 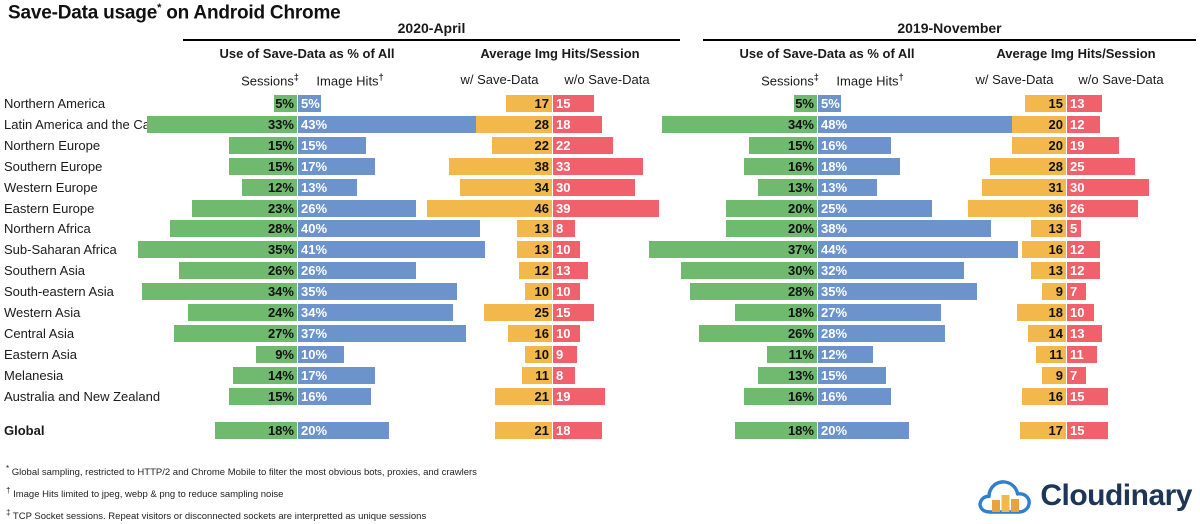 I want to click on bar-value-label: 7, so click(x=1074, y=375).